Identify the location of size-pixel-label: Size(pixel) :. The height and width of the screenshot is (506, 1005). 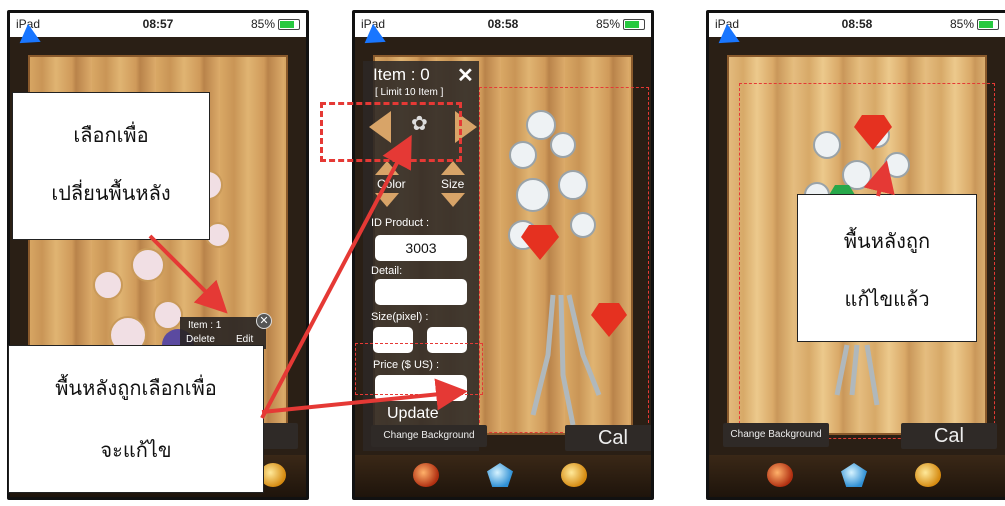
(400, 317).